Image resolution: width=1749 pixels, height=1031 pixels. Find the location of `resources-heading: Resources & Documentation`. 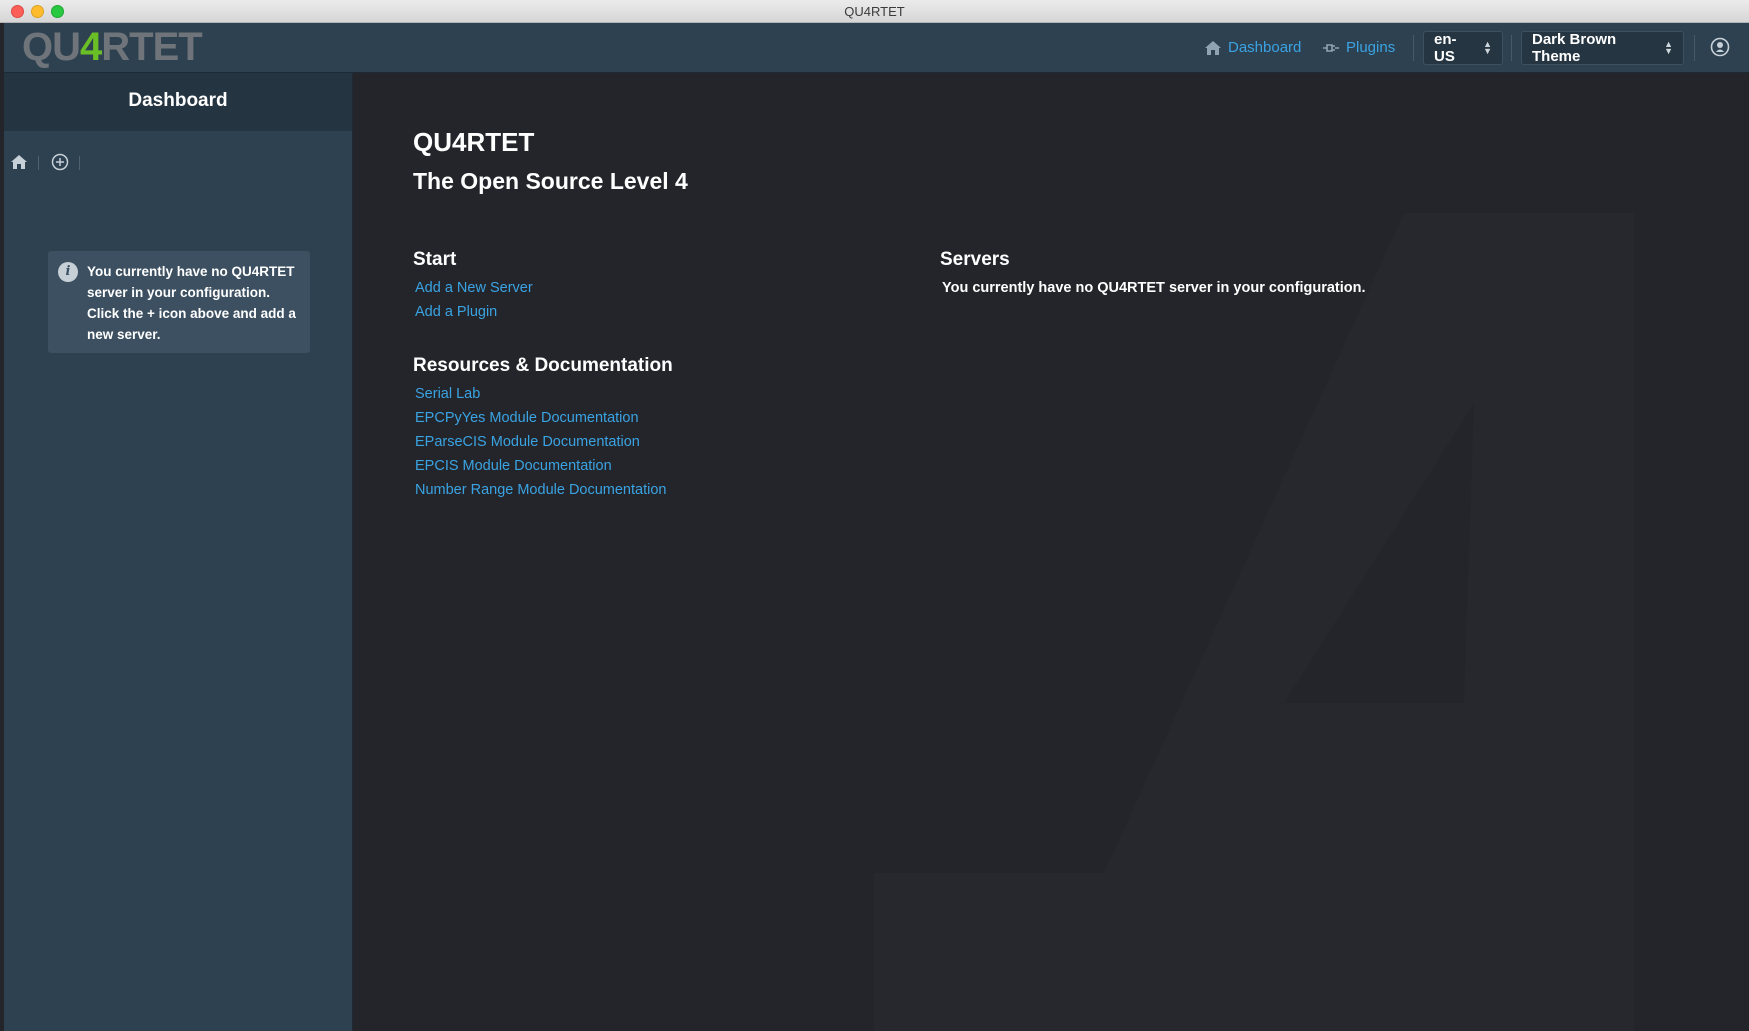

resources-heading: Resources & Documentation is located at coordinates (543, 365).